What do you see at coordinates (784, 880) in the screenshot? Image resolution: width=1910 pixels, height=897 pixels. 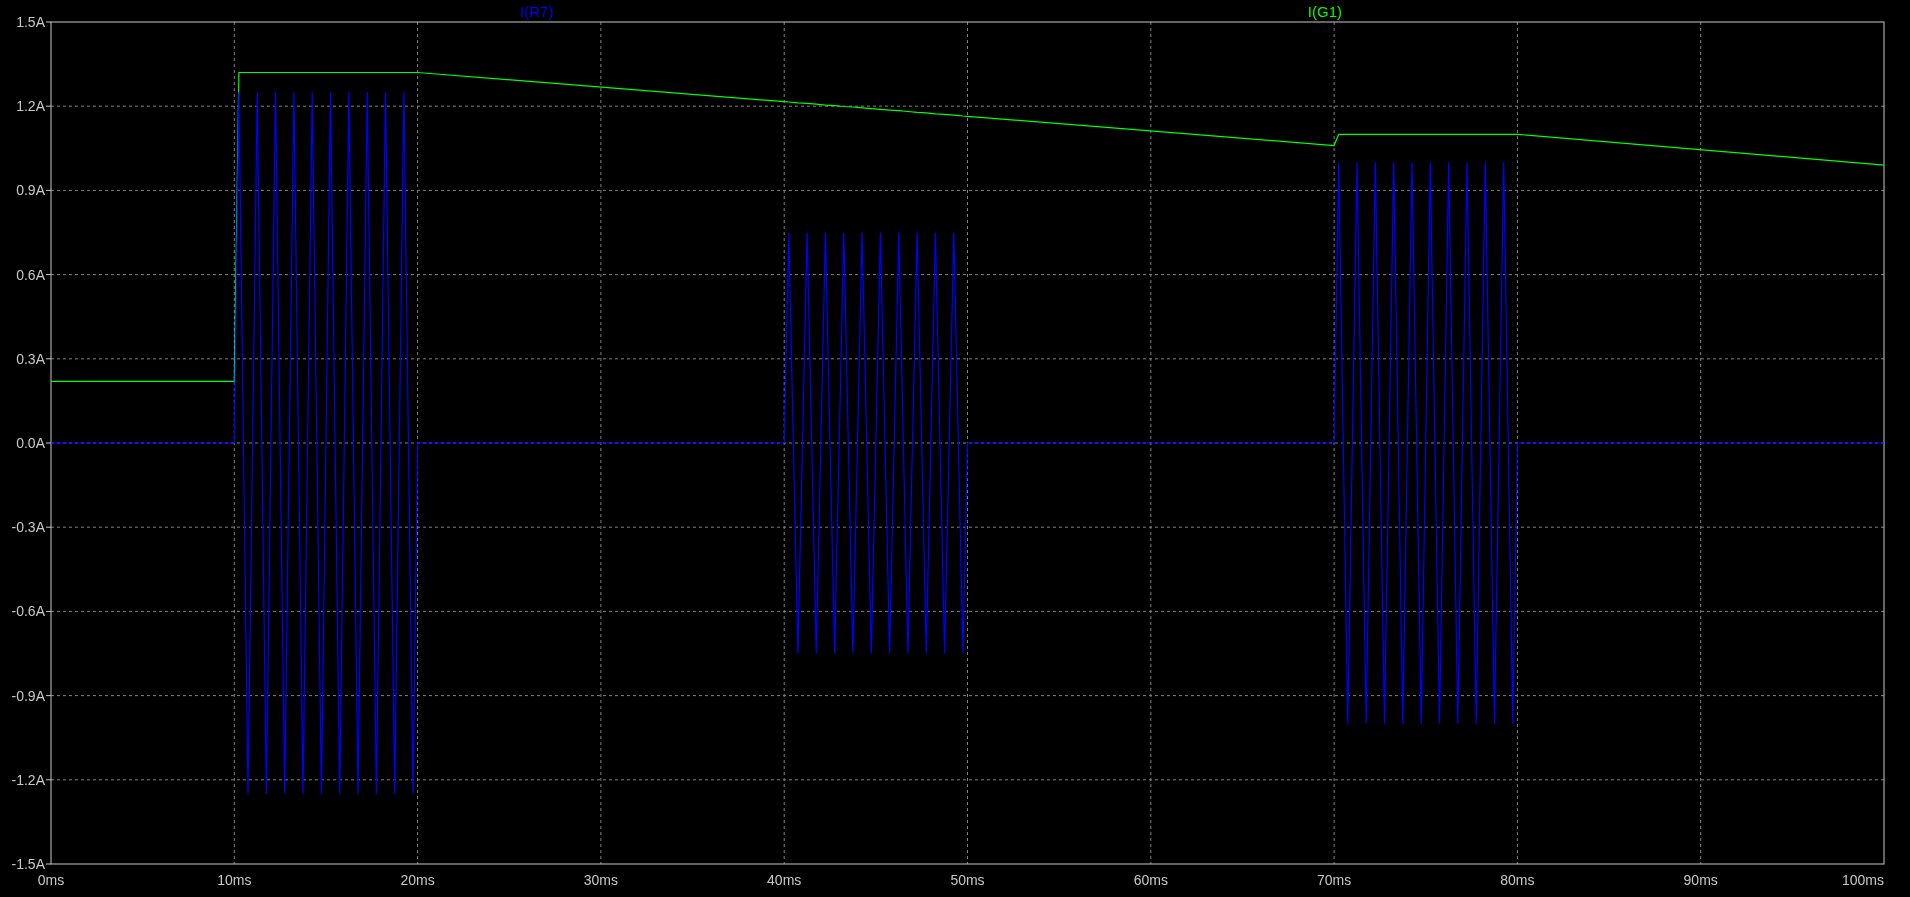 I see `x-tick-label: 40ms` at bounding box center [784, 880].